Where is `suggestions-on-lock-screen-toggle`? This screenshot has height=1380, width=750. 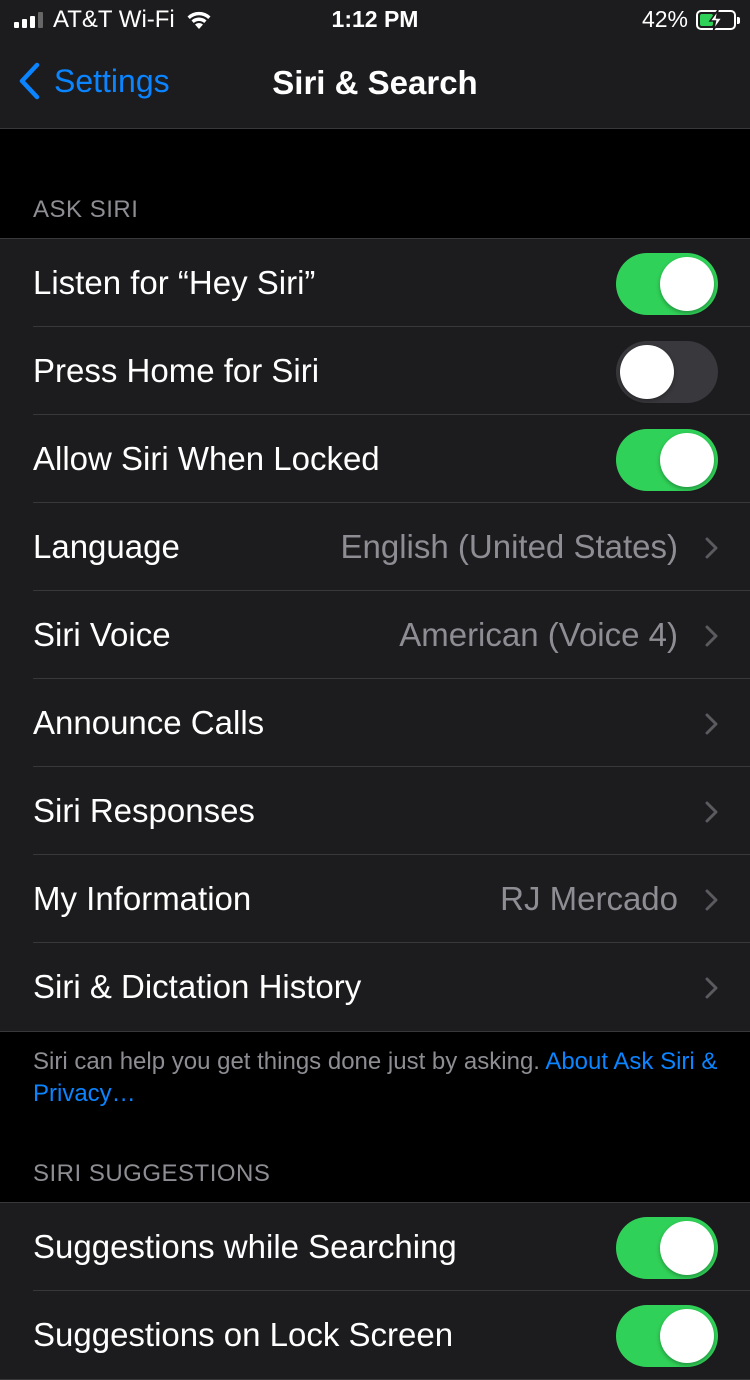 suggestions-on-lock-screen-toggle is located at coordinates (667, 1336).